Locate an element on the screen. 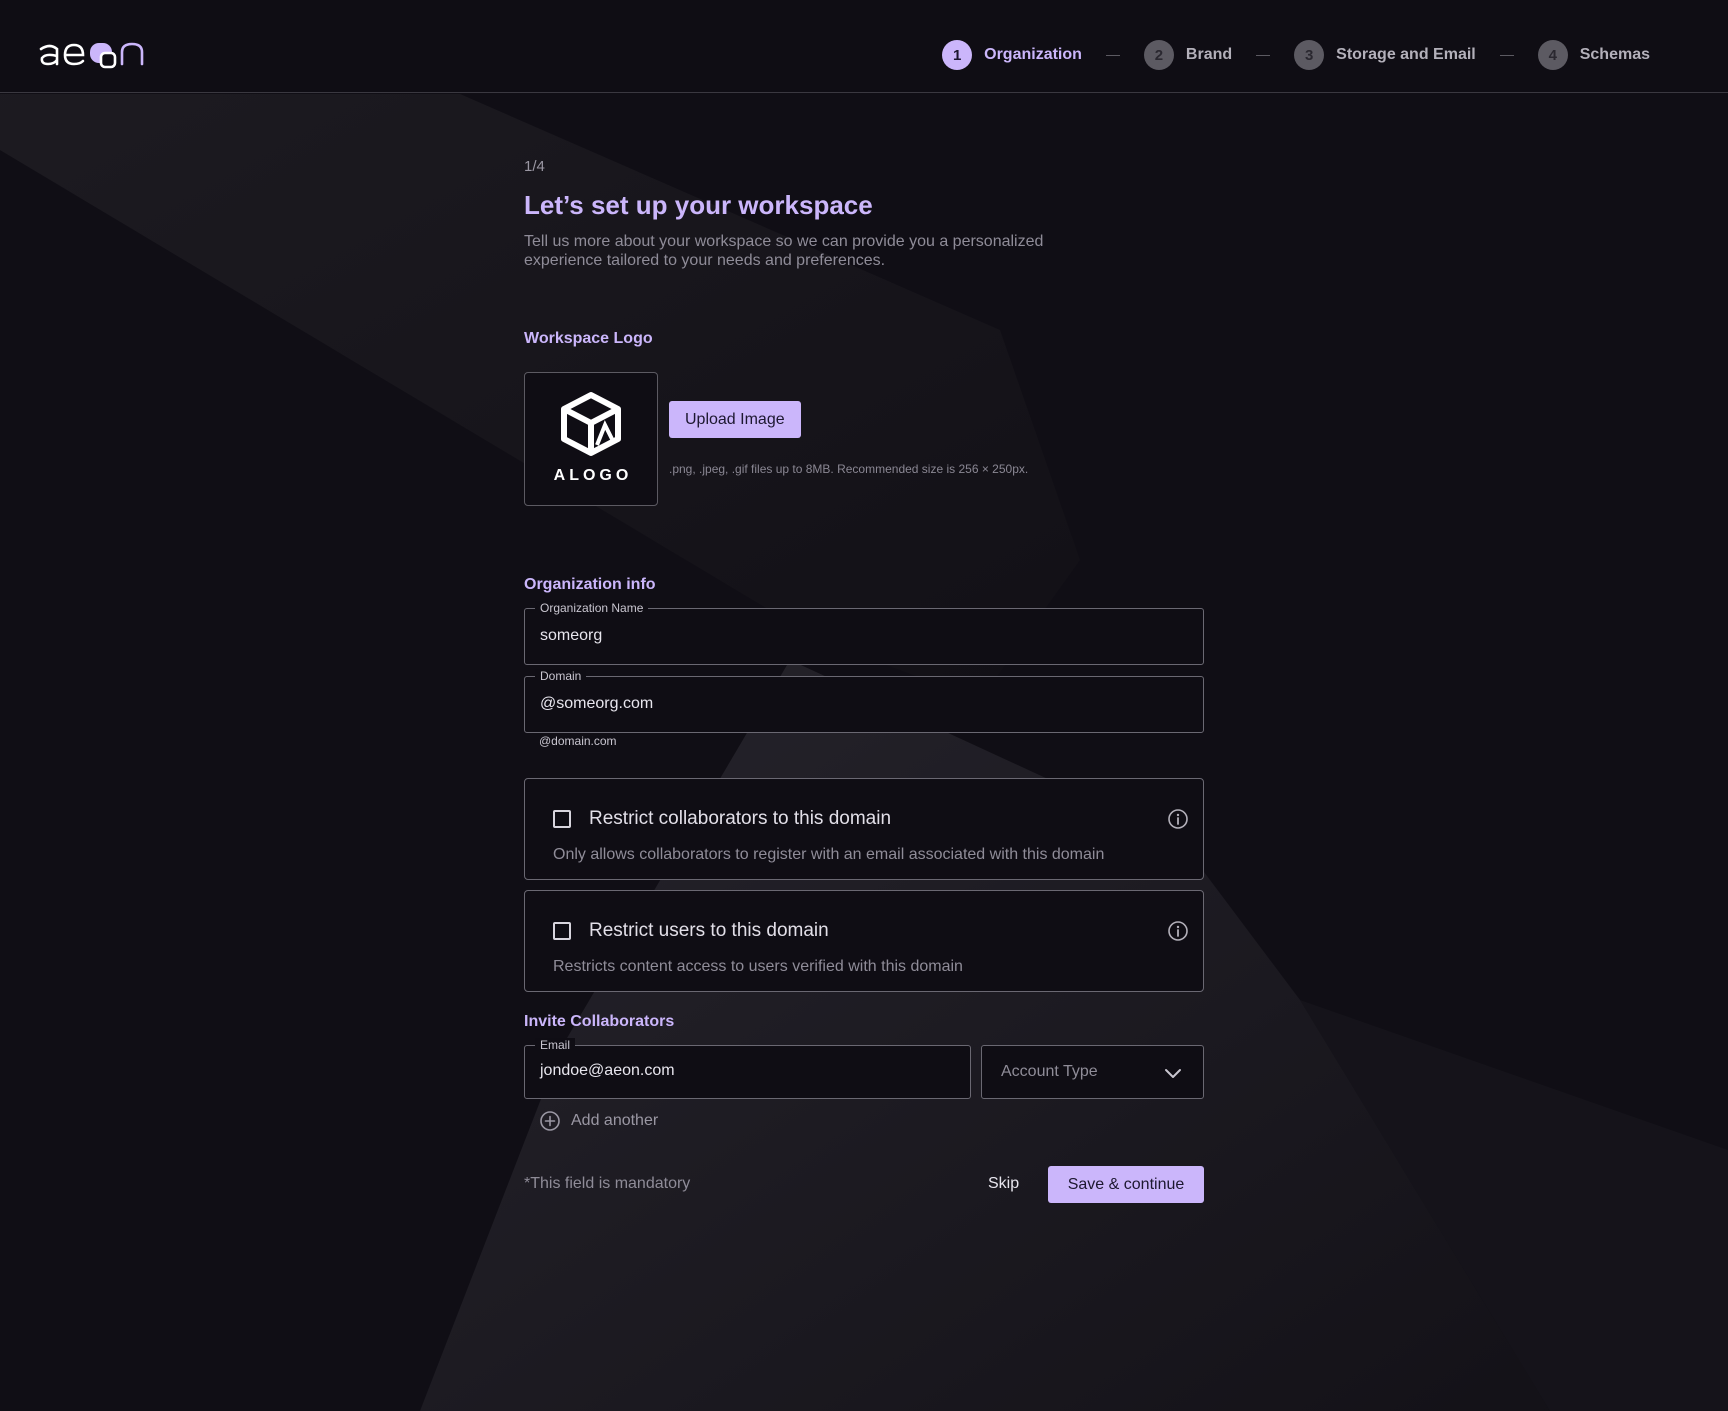 This screenshot has height=1411, width=1728. step-brand: 2 Brand is located at coordinates (1188, 55).